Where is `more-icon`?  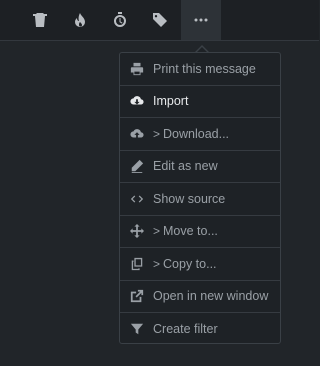 more-icon is located at coordinates (201, 20).